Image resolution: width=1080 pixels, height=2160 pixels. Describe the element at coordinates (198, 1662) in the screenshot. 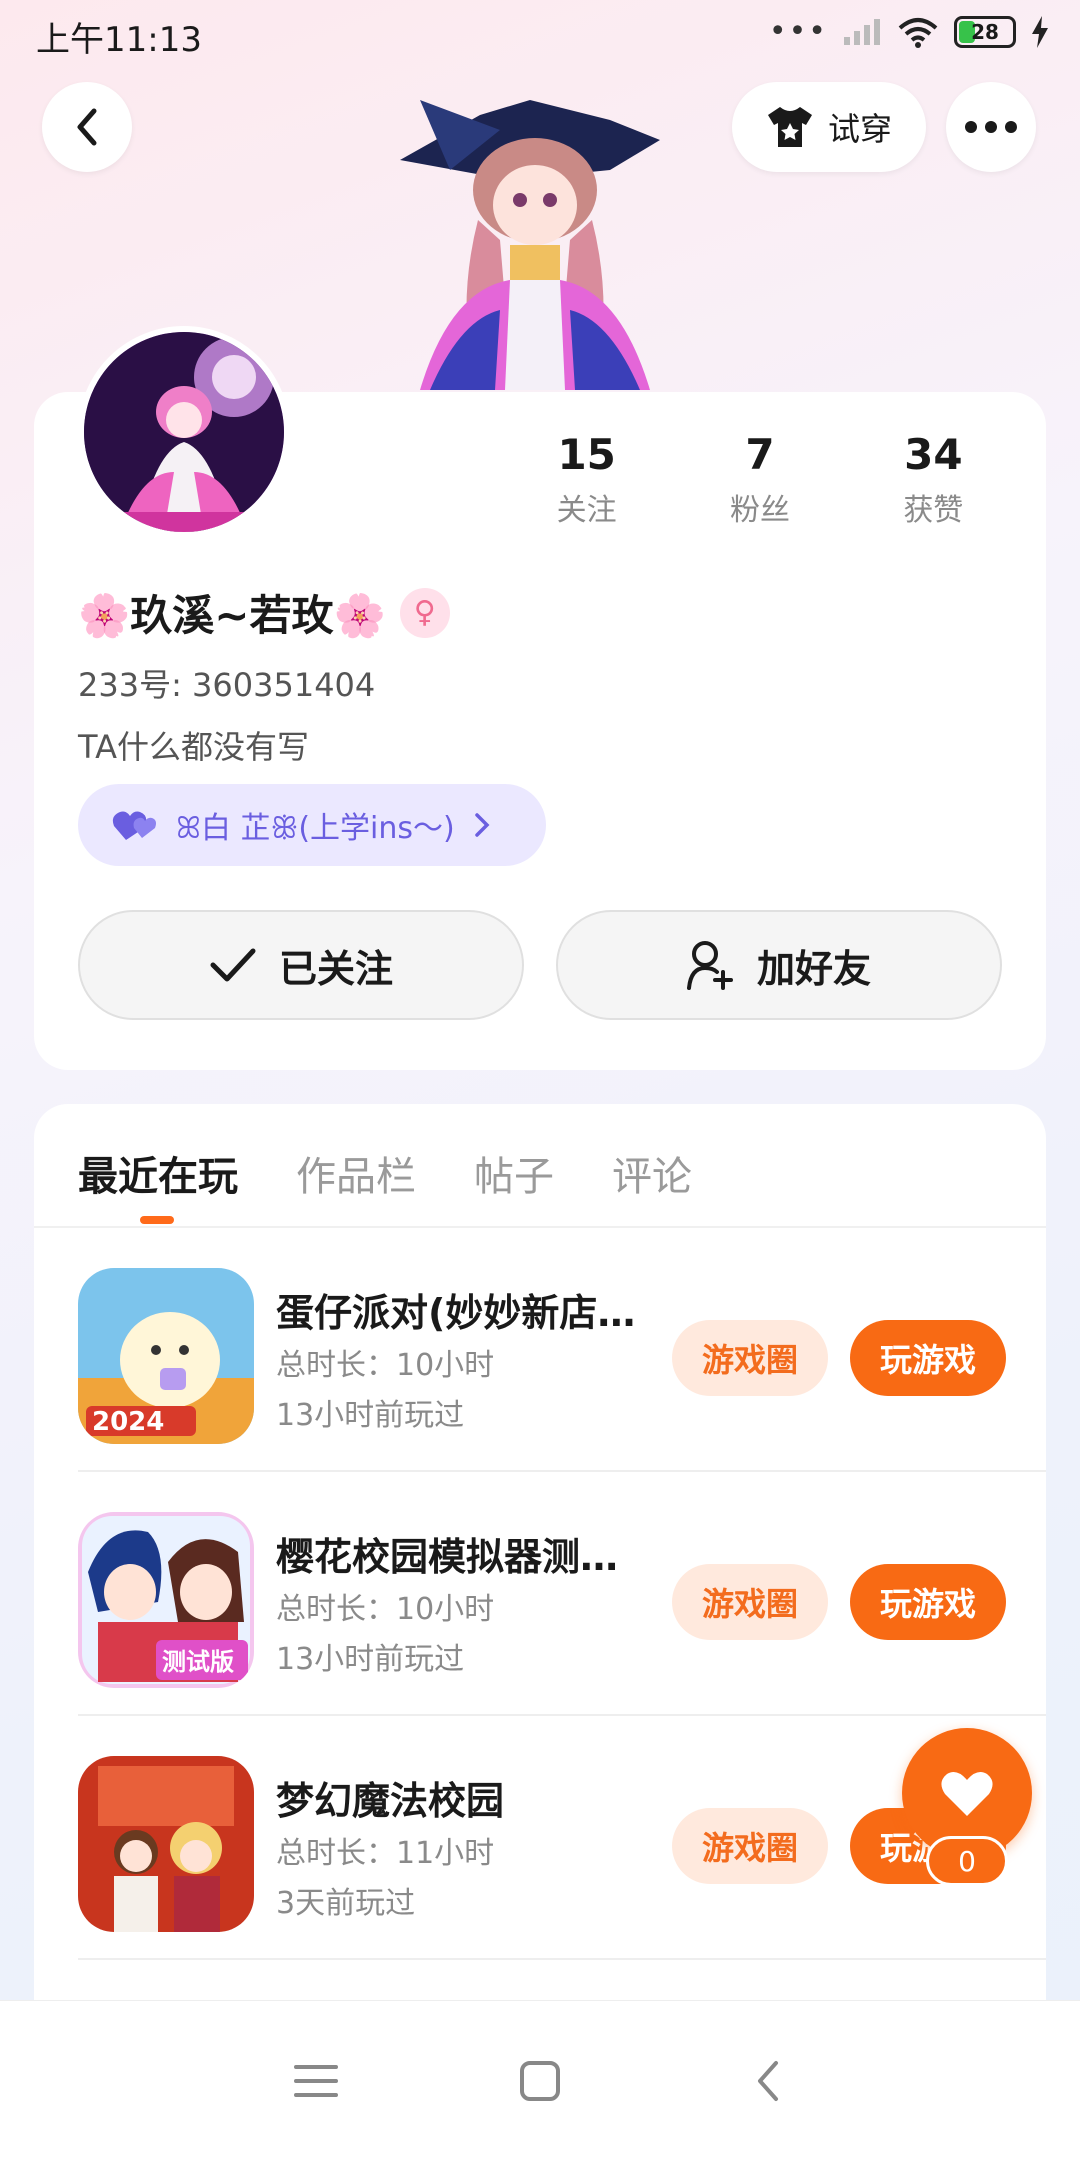

I see `svg-text: 测试版` at that location.